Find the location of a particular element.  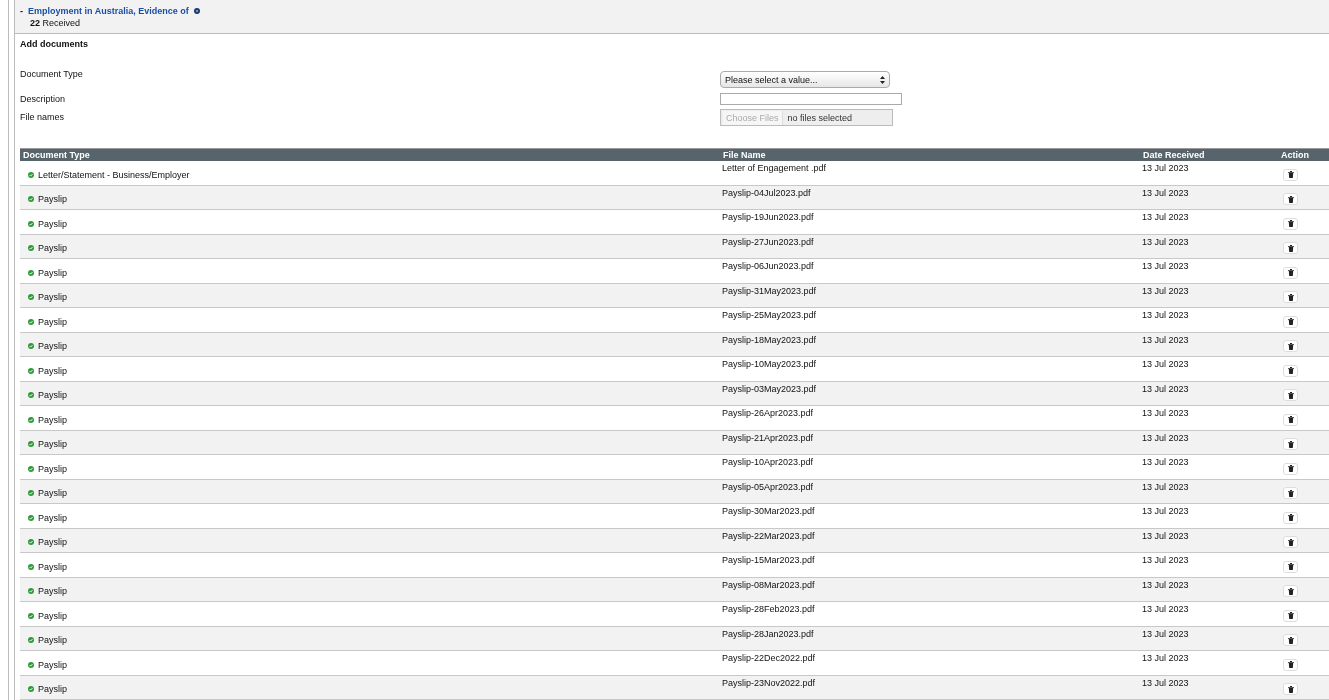

table-cell: Letter/Statement - Business/Employer is located at coordinates (114, 174).